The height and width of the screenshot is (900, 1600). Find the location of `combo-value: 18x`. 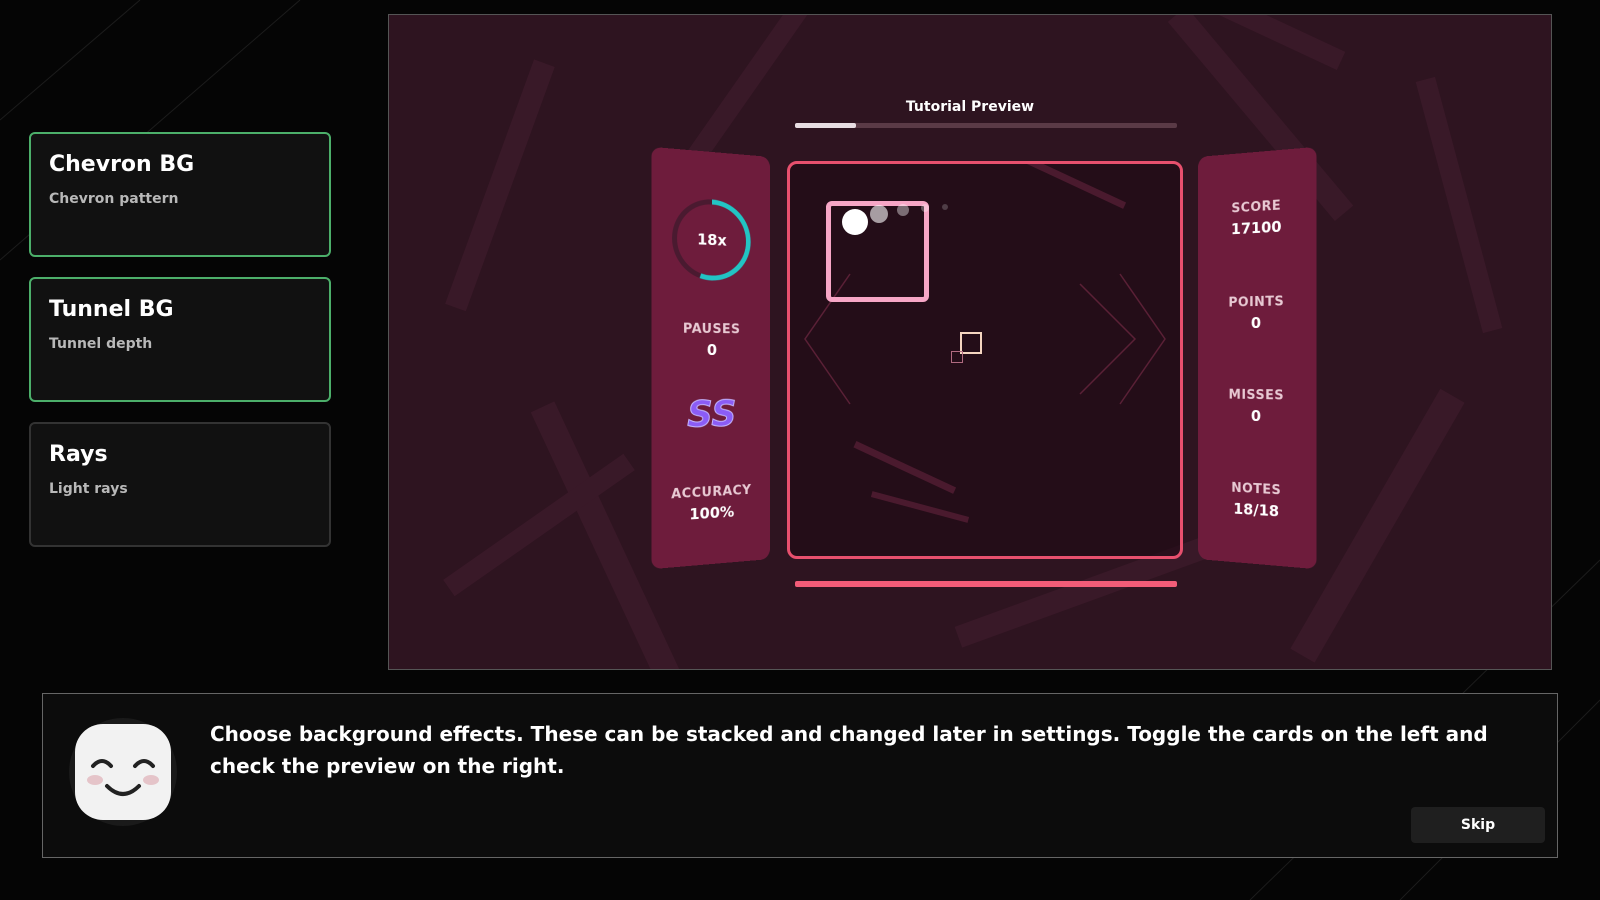

combo-value: 18x is located at coordinates (711, 239).